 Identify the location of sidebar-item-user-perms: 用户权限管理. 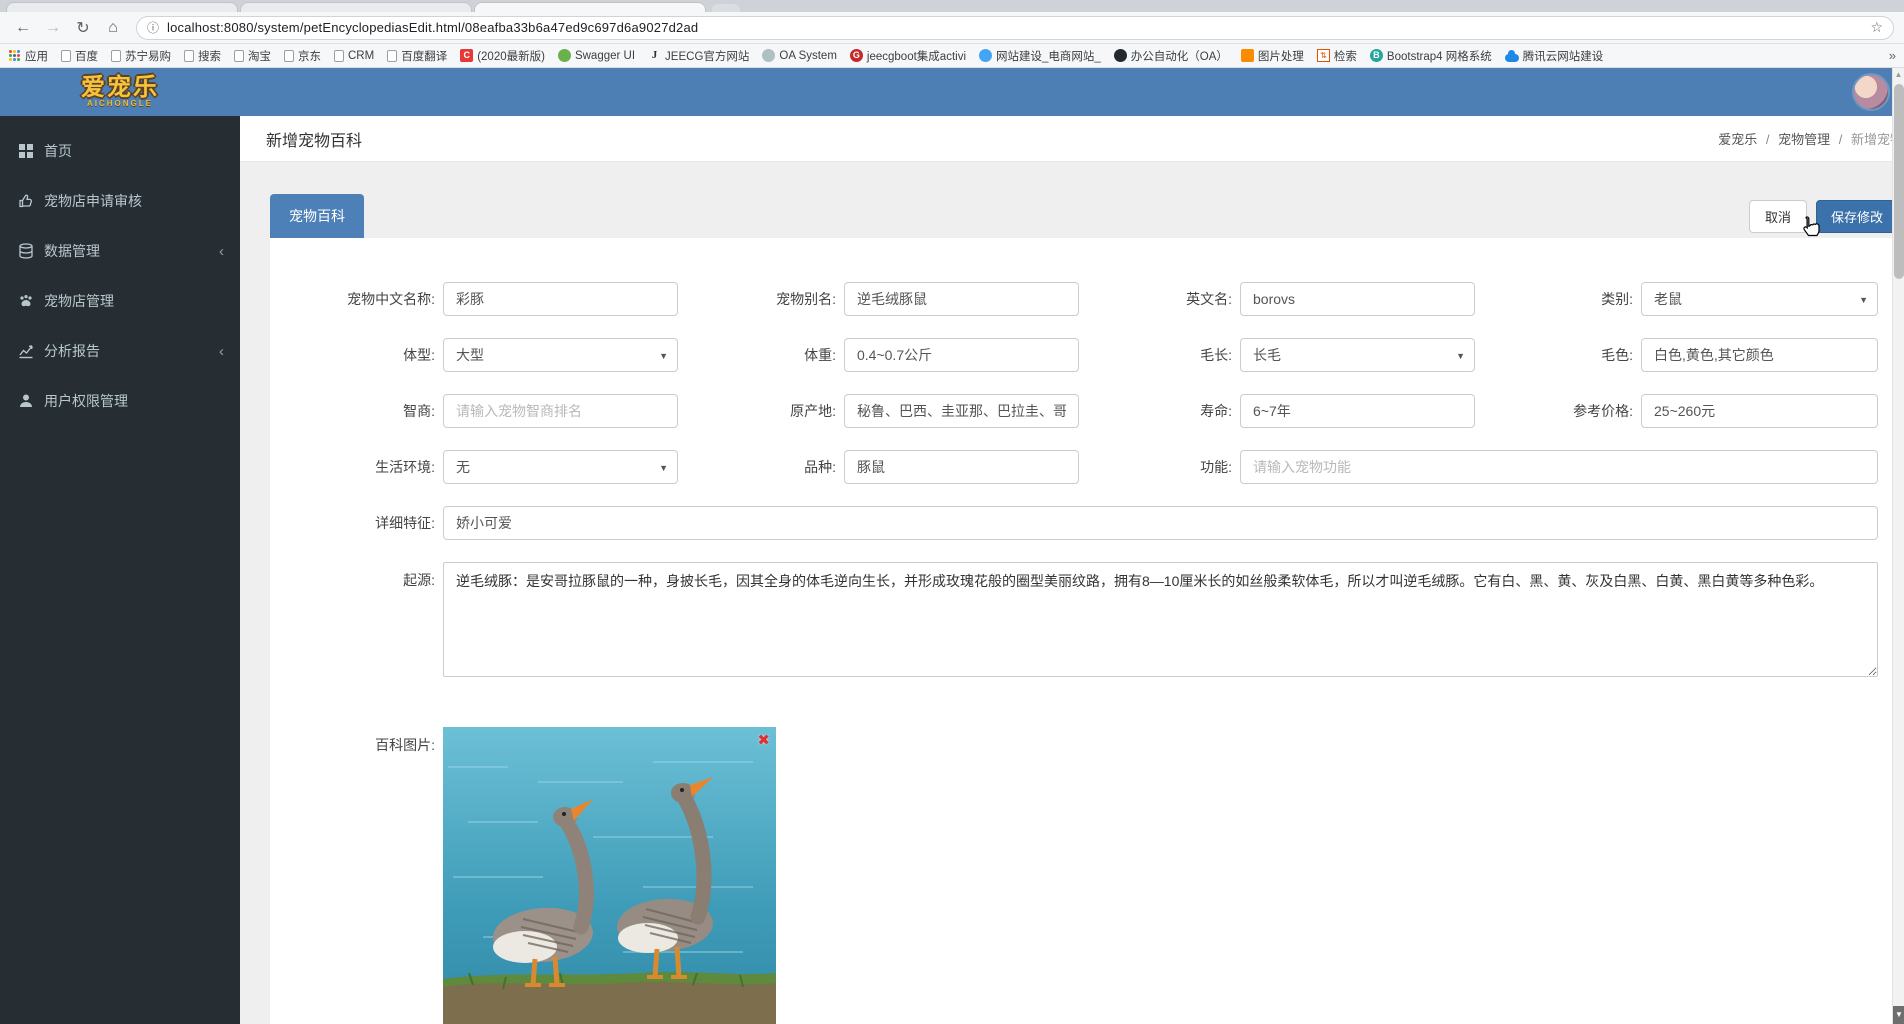
(120, 401).